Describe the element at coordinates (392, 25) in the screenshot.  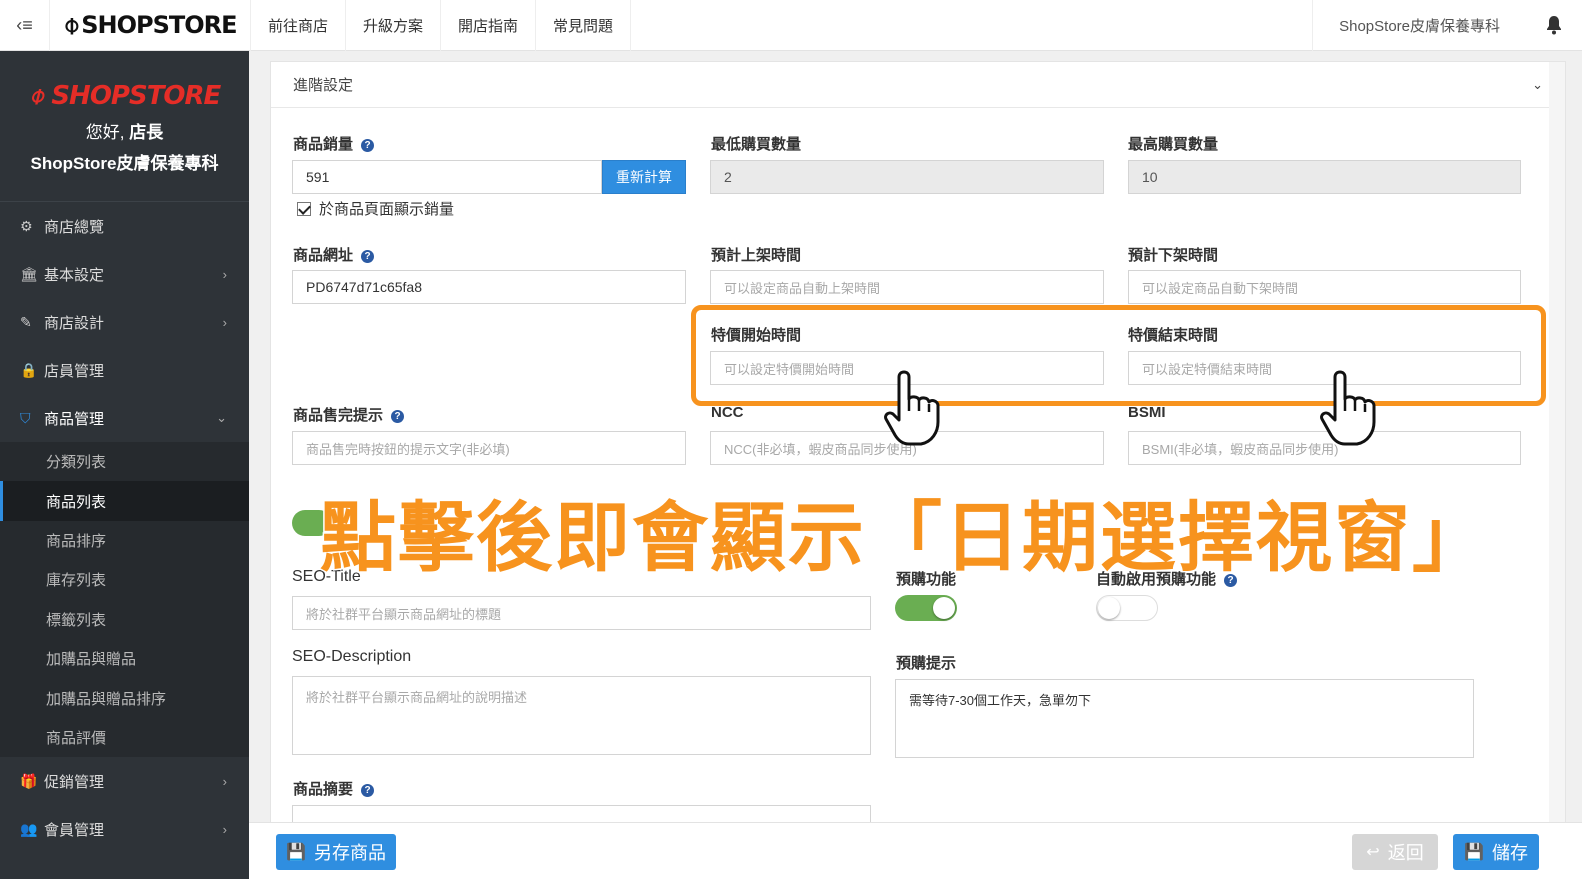
I see `nav-upgrade: 升級方案` at that location.